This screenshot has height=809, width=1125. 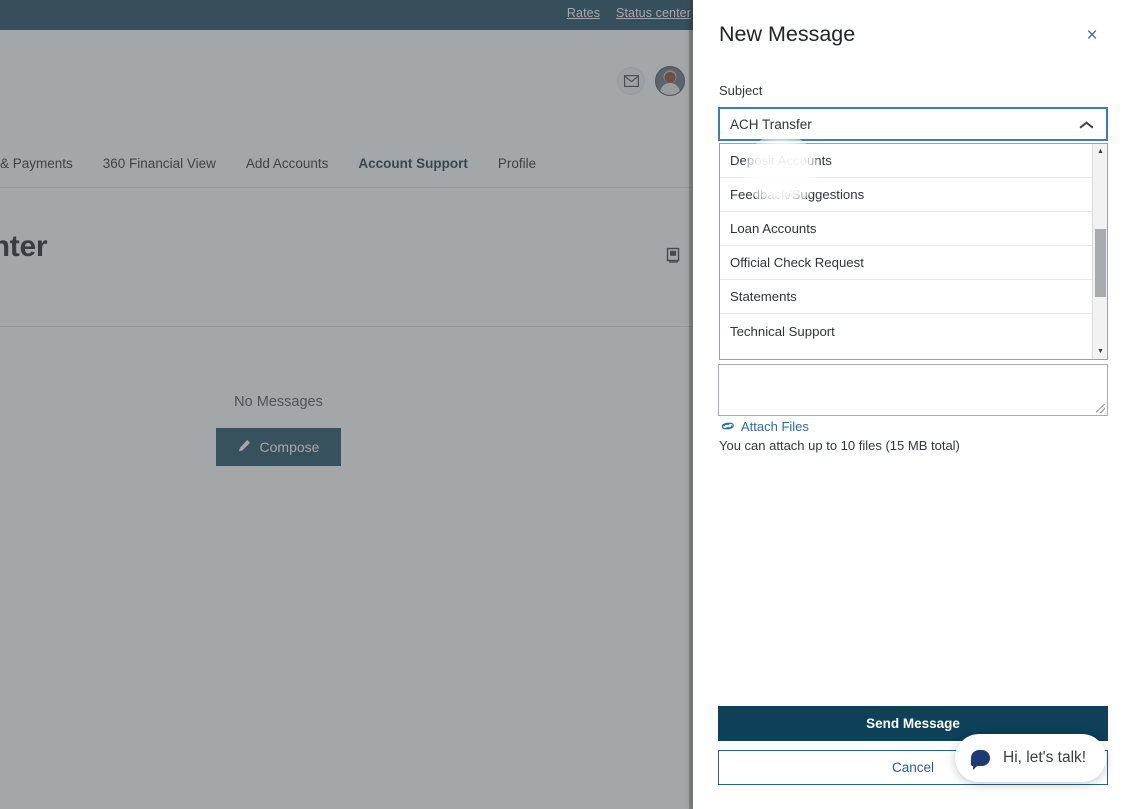 What do you see at coordinates (413, 163) in the screenshot?
I see `nav-item-account-support: Account Support` at bounding box center [413, 163].